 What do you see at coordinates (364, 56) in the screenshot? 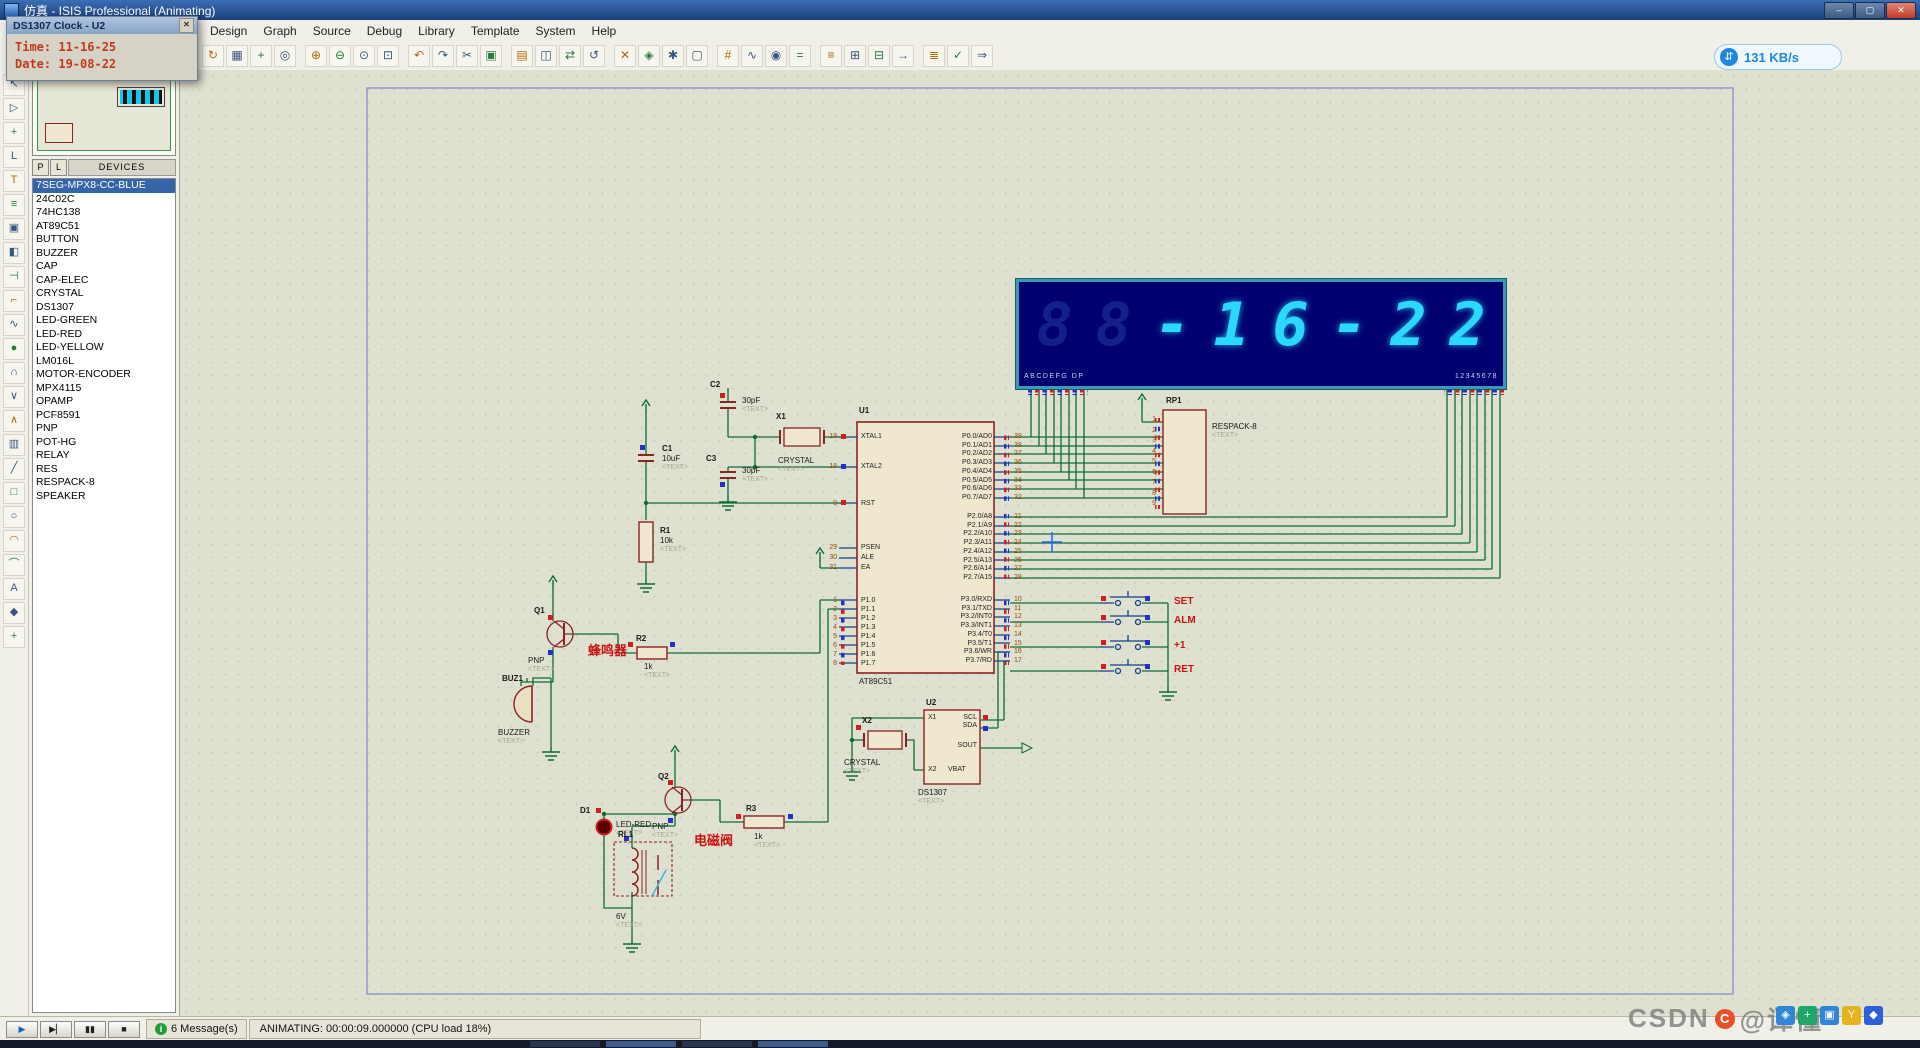
I see `zoom-all-icon: ⊙` at bounding box center [364, 56].